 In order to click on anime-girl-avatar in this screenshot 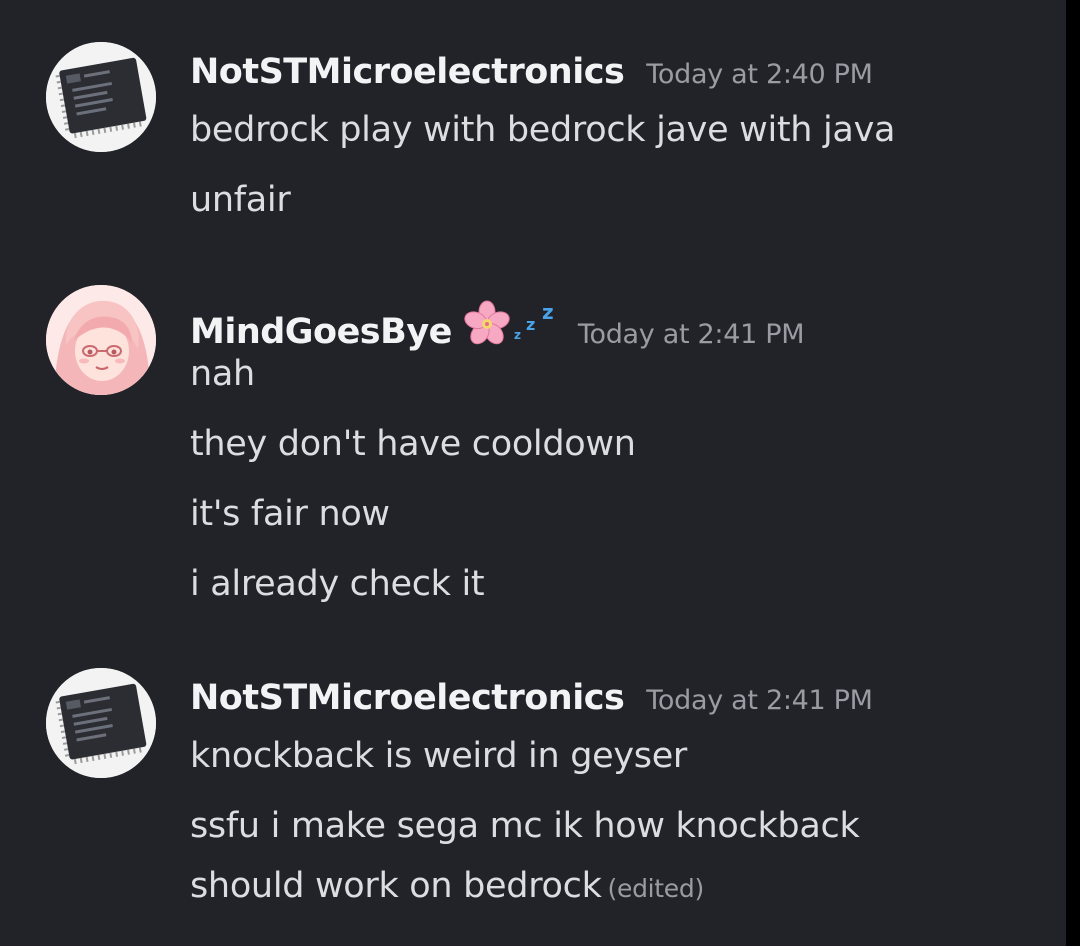, I will do `click(101, 340)`.